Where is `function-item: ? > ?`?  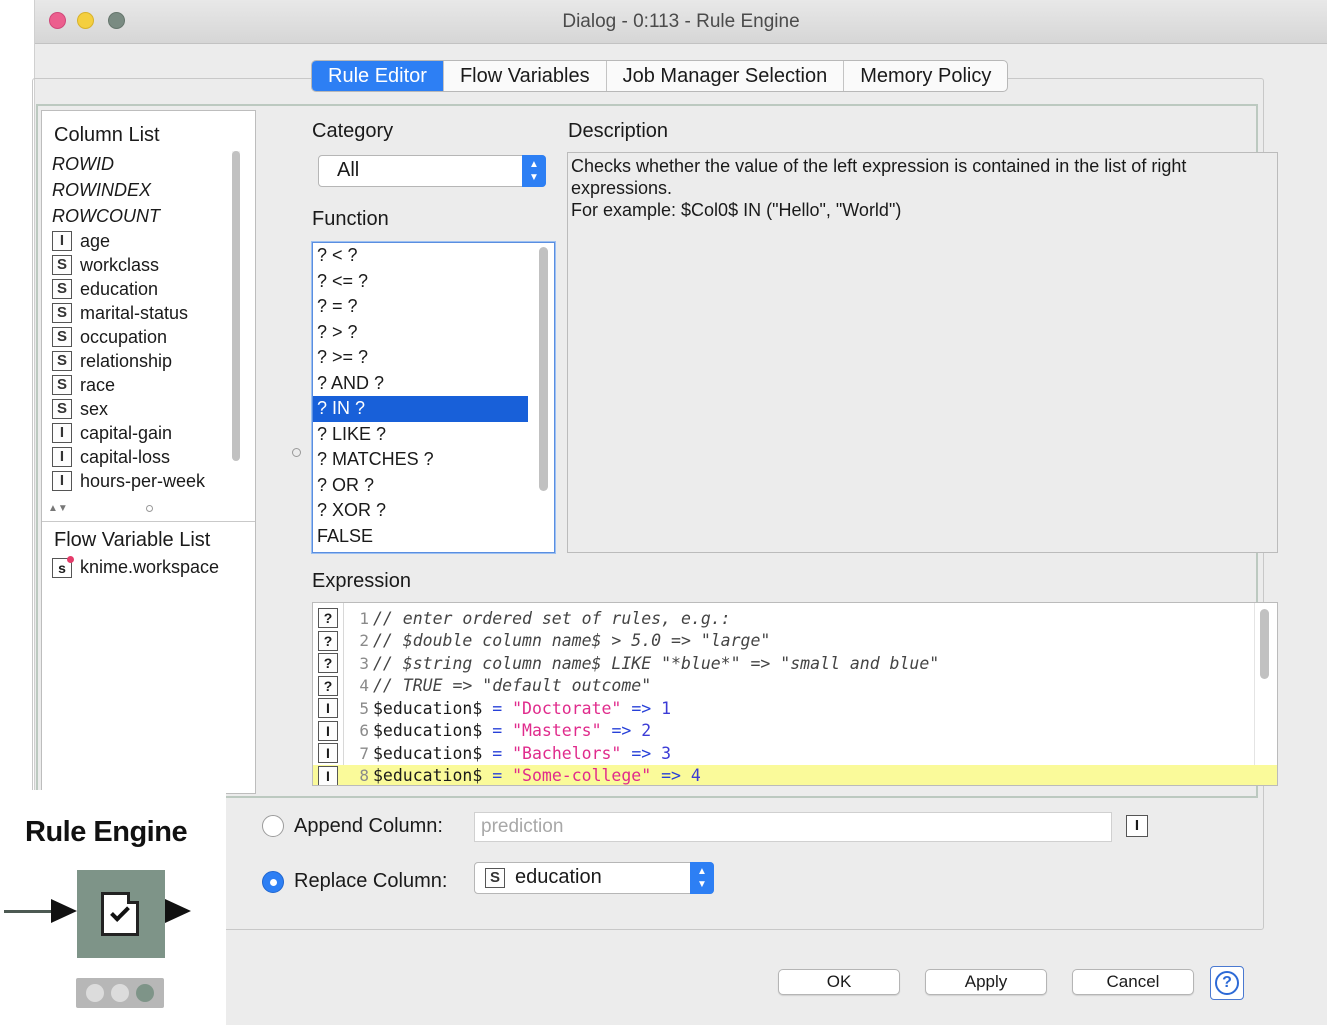
function-item: ? > ? is located at coordinates (420, 333).